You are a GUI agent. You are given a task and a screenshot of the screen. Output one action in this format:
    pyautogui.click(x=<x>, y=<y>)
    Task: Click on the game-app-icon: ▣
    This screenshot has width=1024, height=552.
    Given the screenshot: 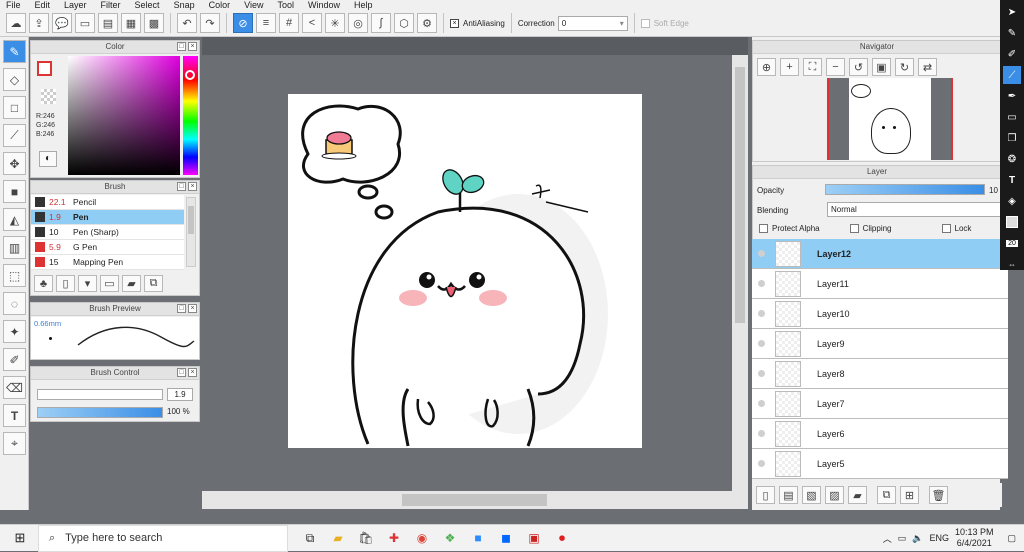 What is the action you would take?
    pyautogui.click(x=534, y=538)
    